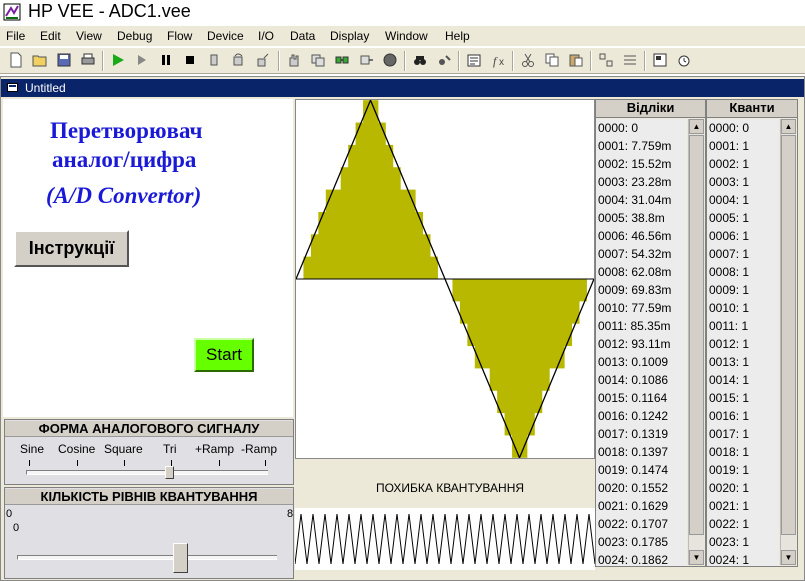 The width and height of the screenshot is (805, 581). What do you see at coordinates (729, 272) in the screenshot?
I see `quanta-list-item: 0008: 1` at bounding box center [729, 272].